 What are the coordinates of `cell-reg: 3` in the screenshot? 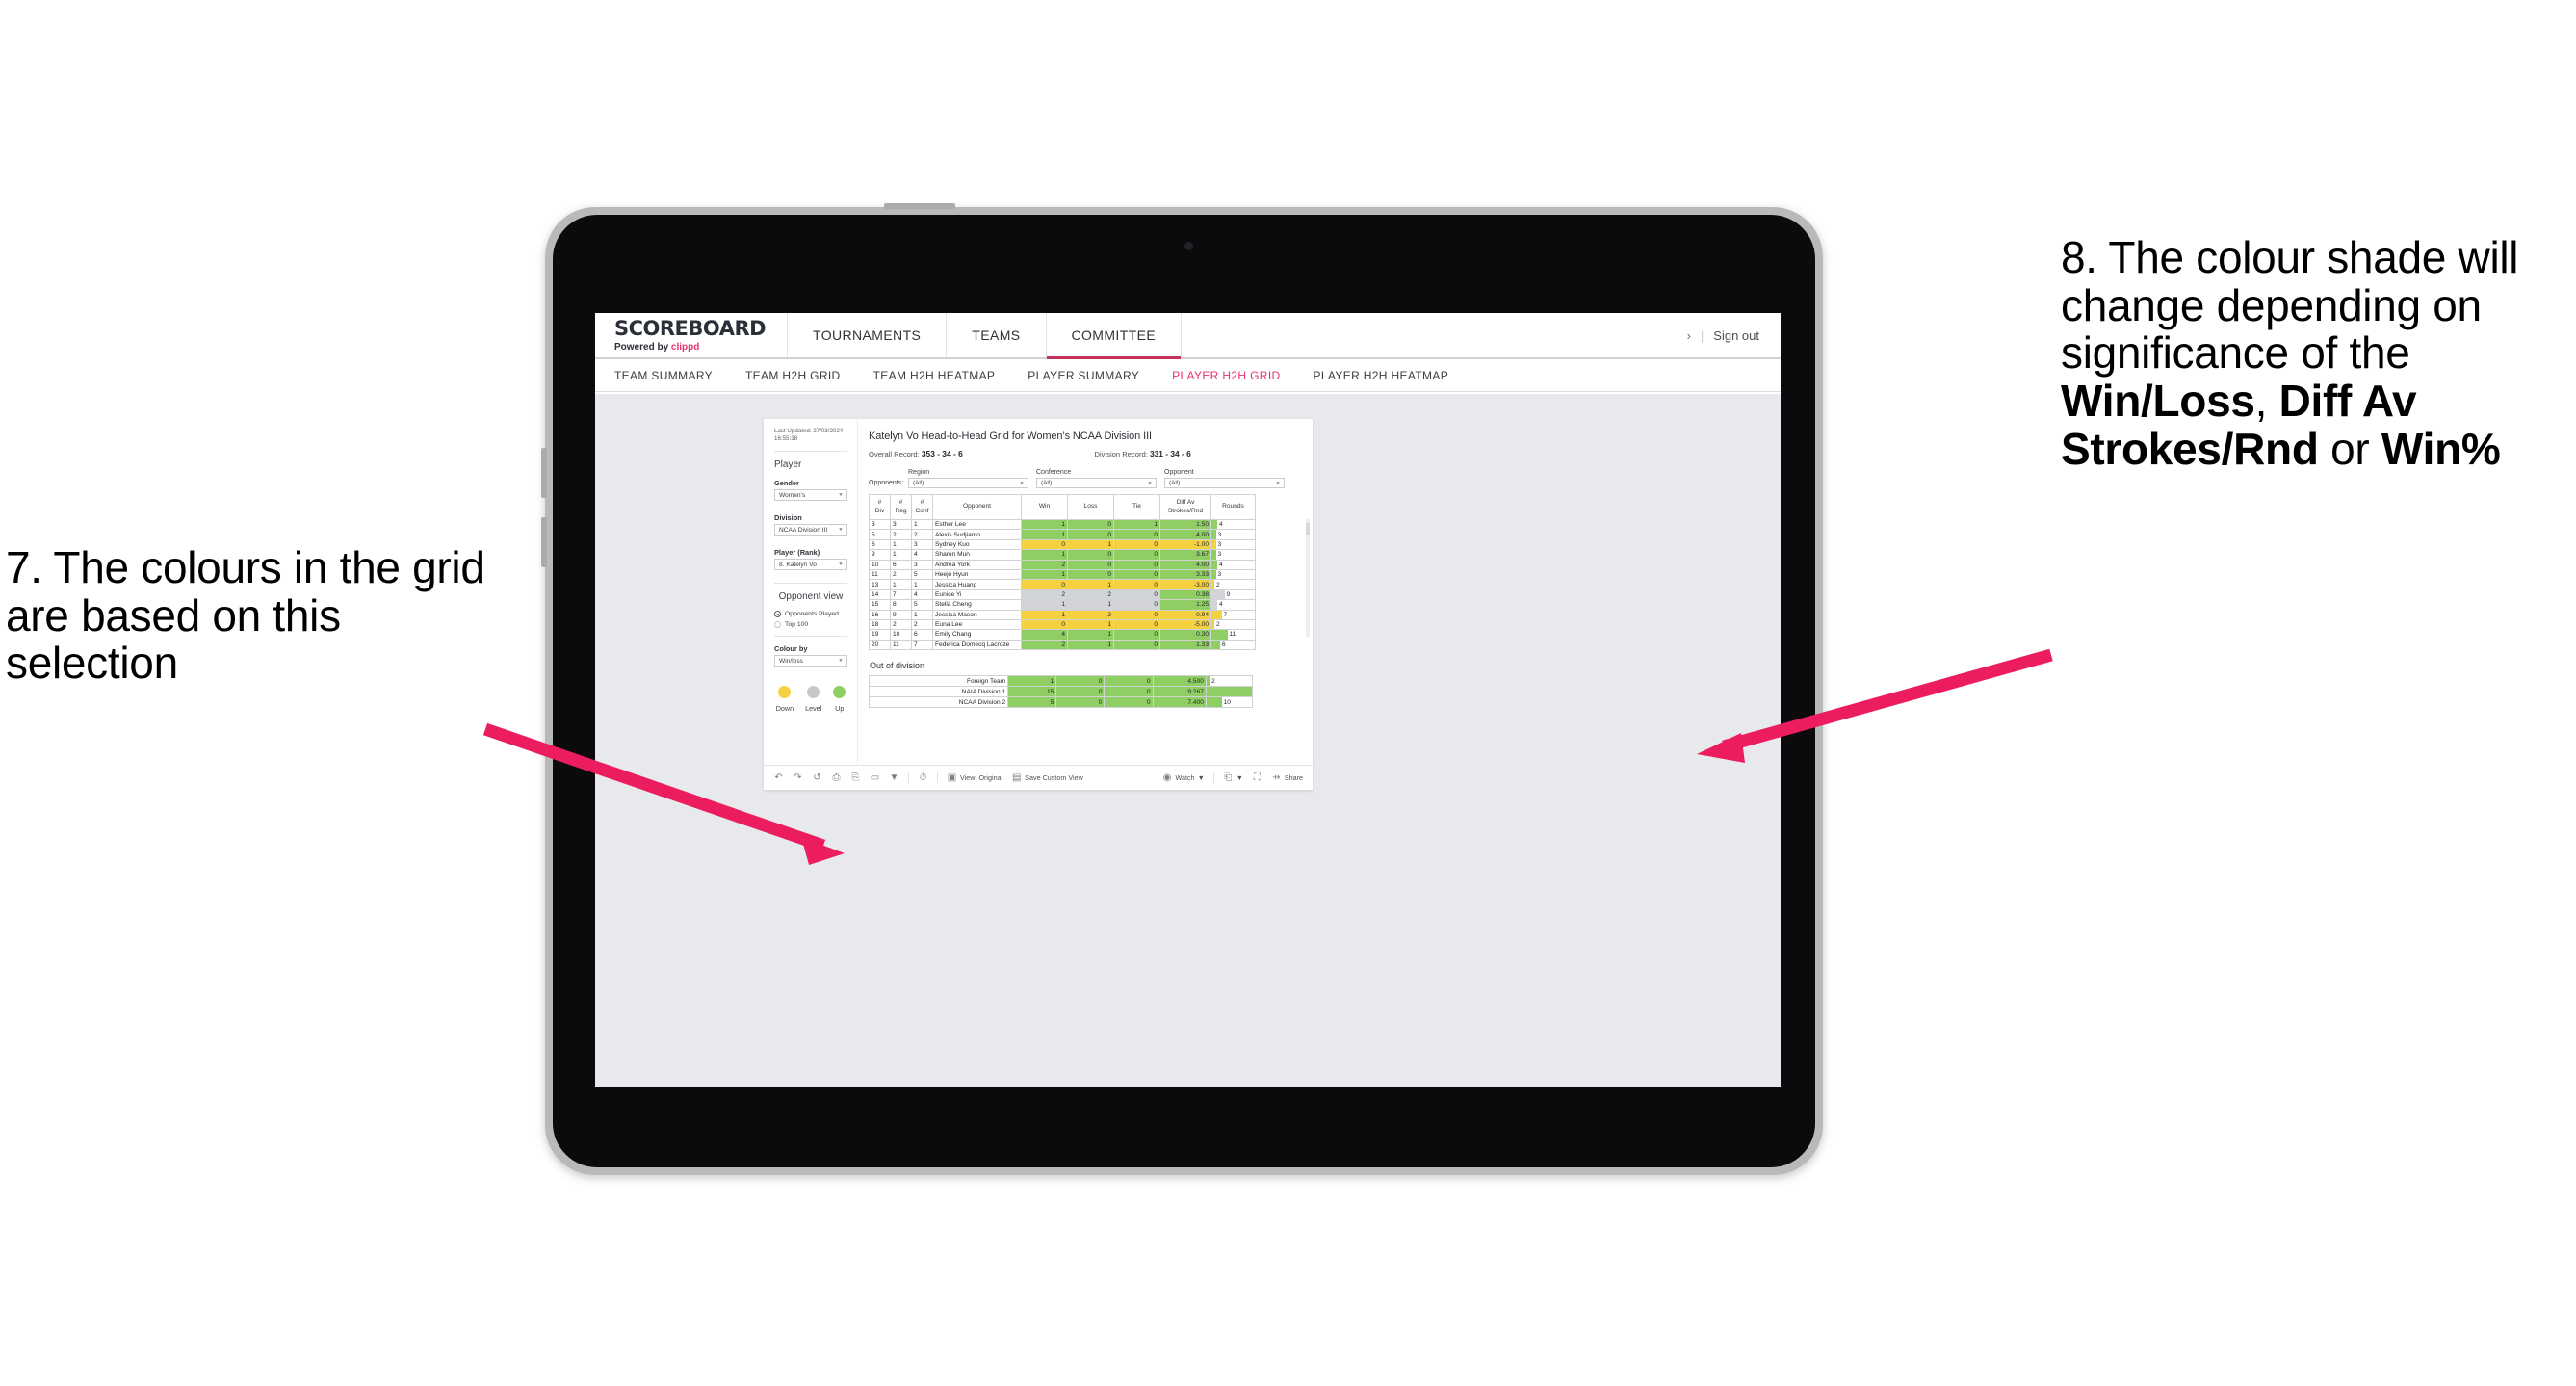 It's located at (901, 524).